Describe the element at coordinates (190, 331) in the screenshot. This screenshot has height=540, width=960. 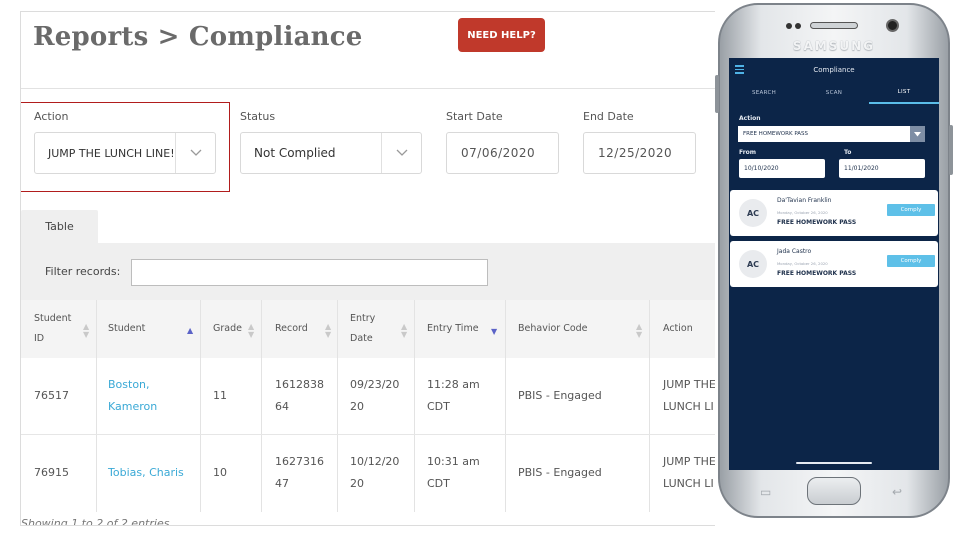
I see `sort-asc-icon: ▲` at that location.